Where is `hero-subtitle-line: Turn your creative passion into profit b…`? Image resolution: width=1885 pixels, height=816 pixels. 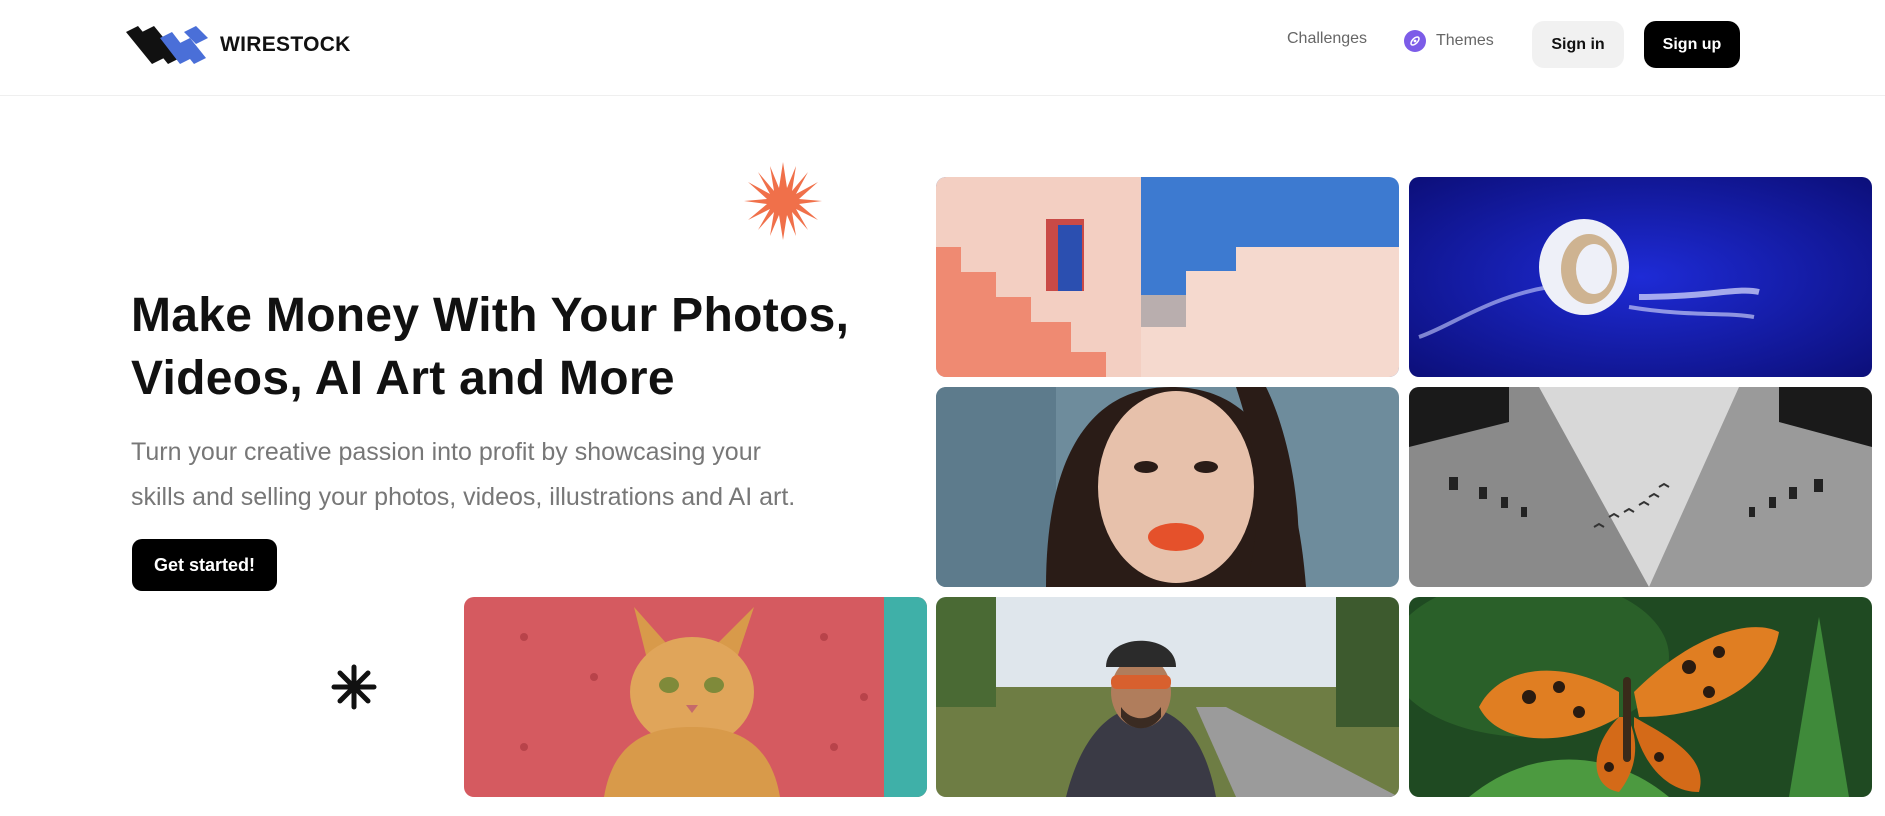 hero-subtitle-line: Turn your creative passion into profit b… is located at coordinates (446, 452).